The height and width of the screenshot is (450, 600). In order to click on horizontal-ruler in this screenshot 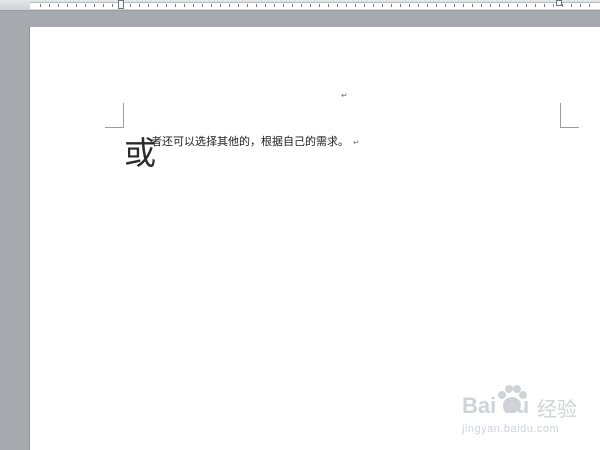, I will do `click(300, 5)`.